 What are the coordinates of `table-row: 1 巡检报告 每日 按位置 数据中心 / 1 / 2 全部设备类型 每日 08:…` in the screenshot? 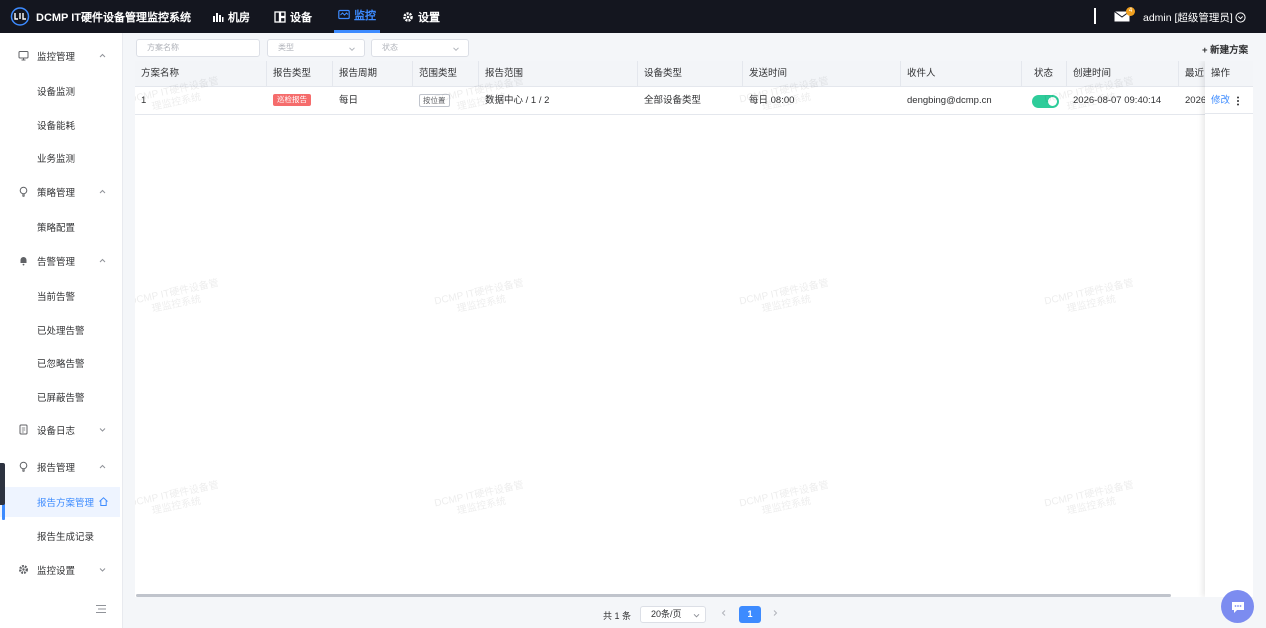 It's located at (694, 101).